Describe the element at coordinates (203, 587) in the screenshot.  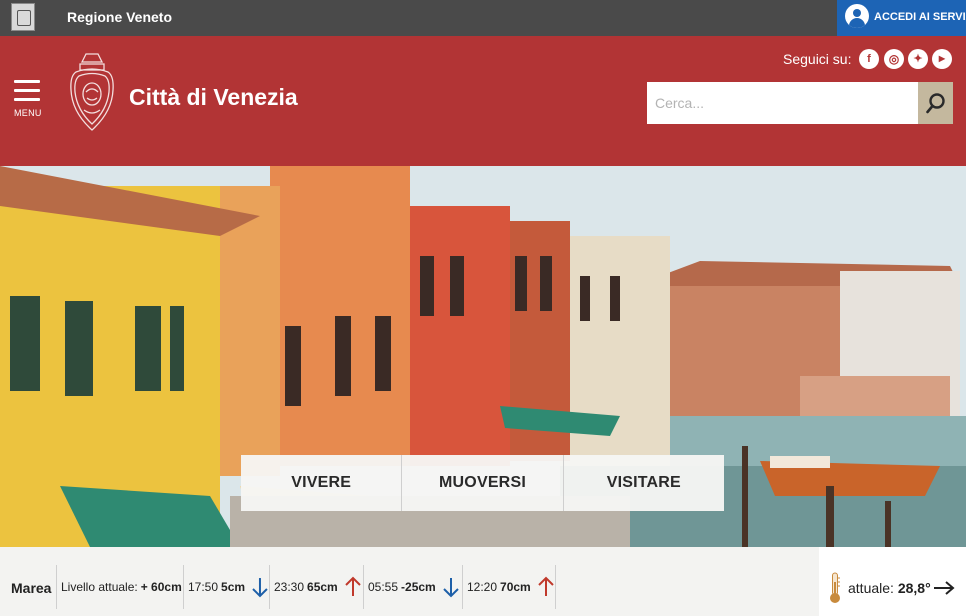
I see `tide-forecast-time: 17:50` at that location.